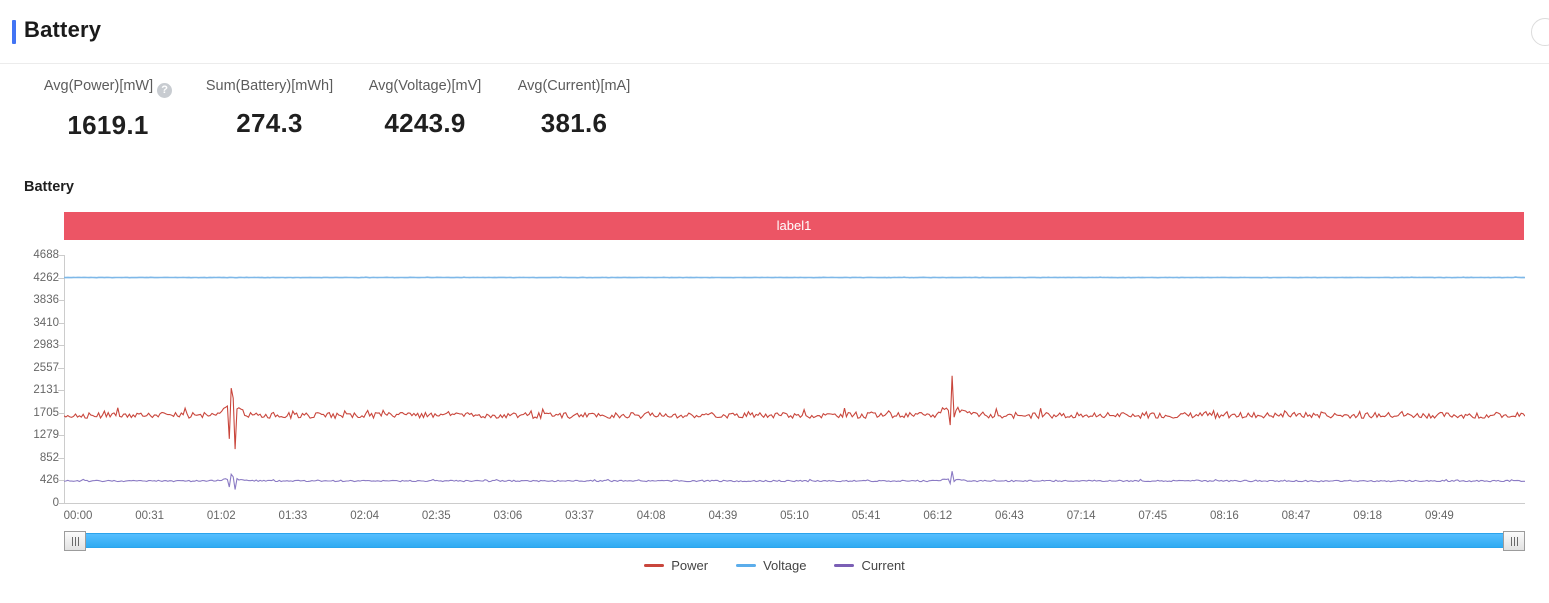 The height and width of the screenshot is (603, 1549). What do you see at coordinates (49, 457) in the screenshot?
I see `y-axis-tick-label: 852` at bounding box center [49, 457].